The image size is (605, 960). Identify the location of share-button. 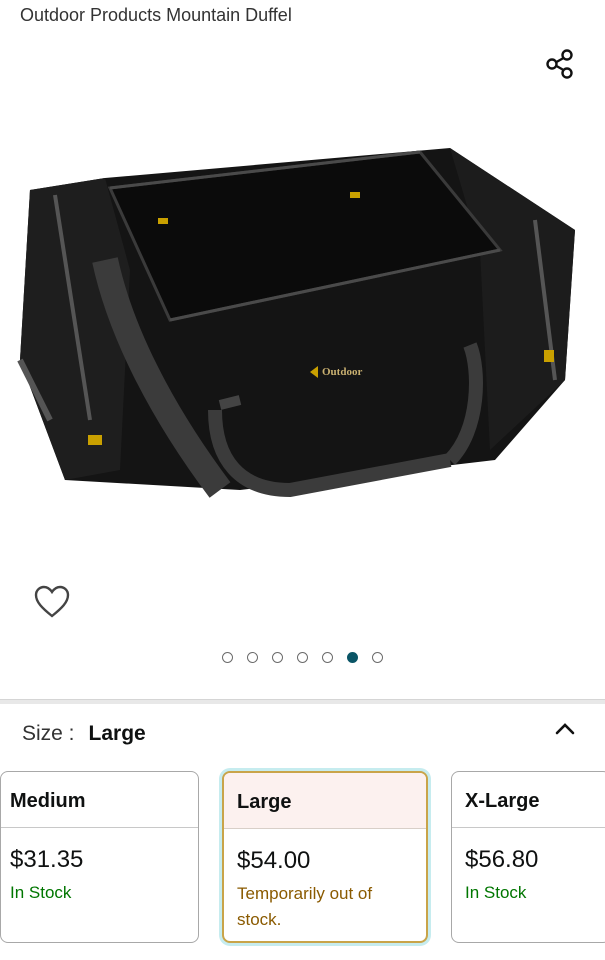
(560, 64).